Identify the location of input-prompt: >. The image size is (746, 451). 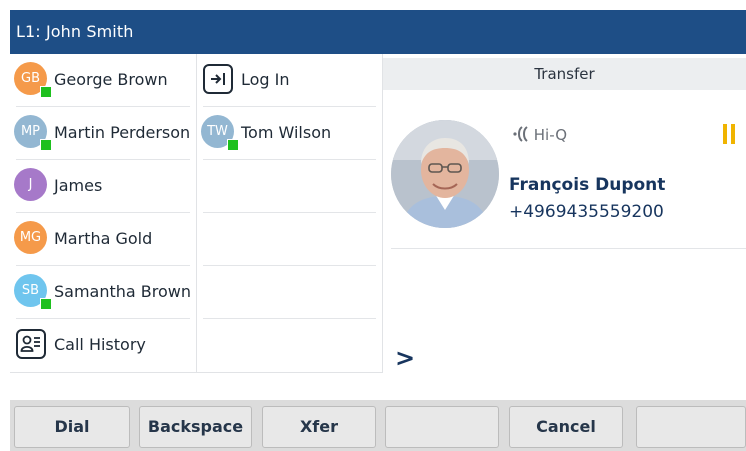
(405, 358).